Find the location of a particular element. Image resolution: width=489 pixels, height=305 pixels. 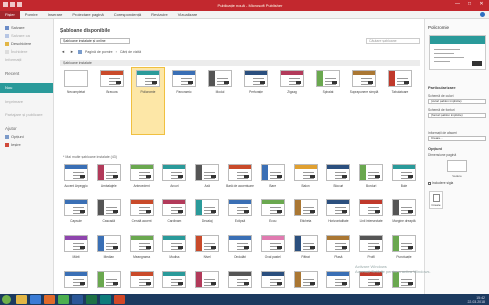

page-orientation-icon is located at coordinates (457, 166).